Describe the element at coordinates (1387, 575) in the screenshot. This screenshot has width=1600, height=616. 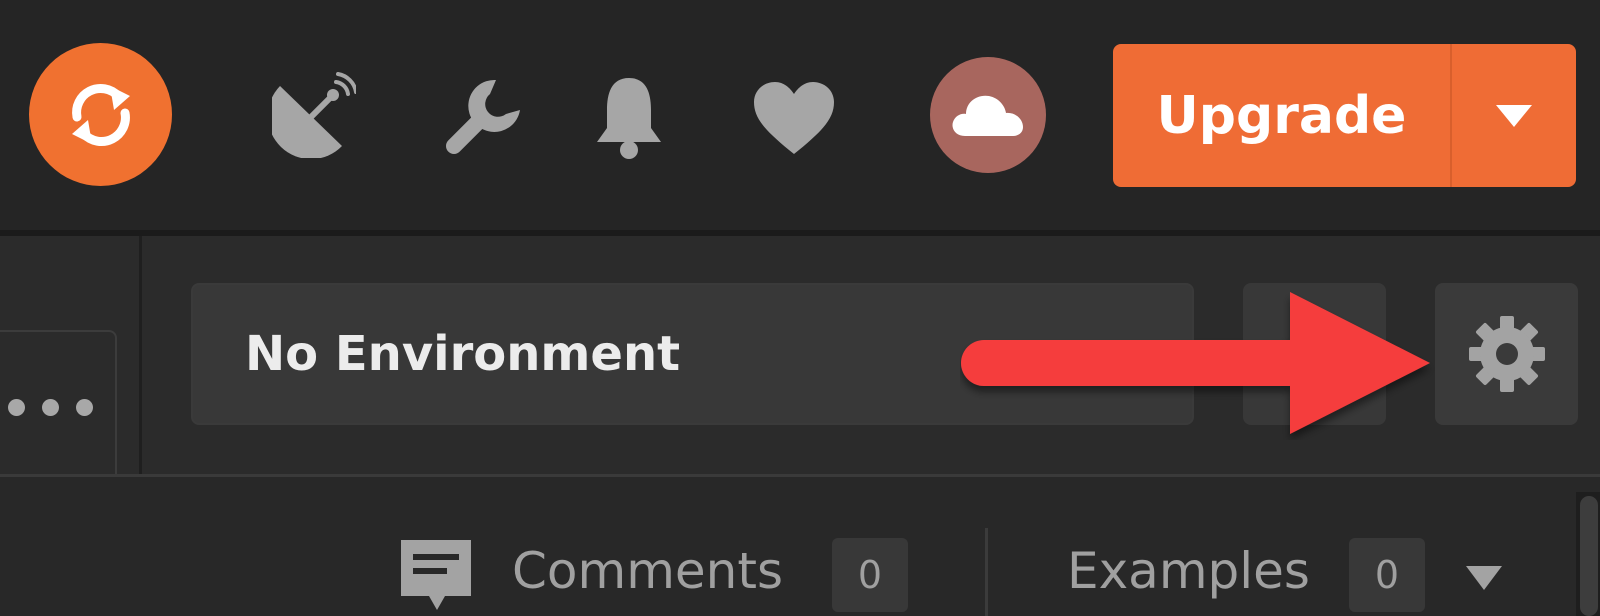
I see `examples-count-badge: 0` at that location.